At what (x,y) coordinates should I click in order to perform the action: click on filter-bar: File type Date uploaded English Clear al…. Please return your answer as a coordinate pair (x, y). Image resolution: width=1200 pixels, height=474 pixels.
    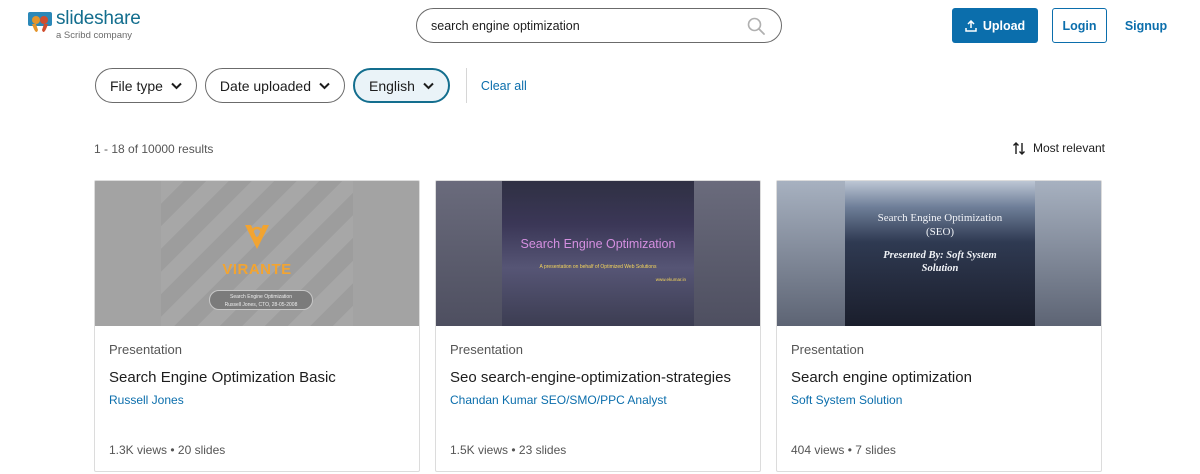
    Looking at the image, I should click on (311, 85).